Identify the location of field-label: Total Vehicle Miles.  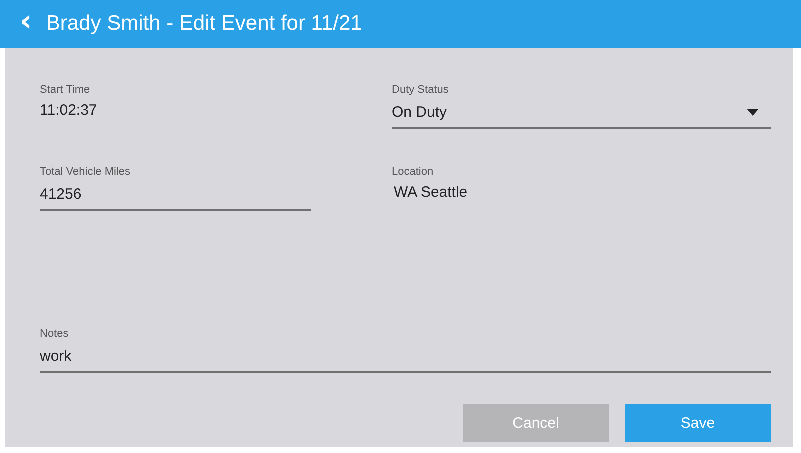
(86, 172).